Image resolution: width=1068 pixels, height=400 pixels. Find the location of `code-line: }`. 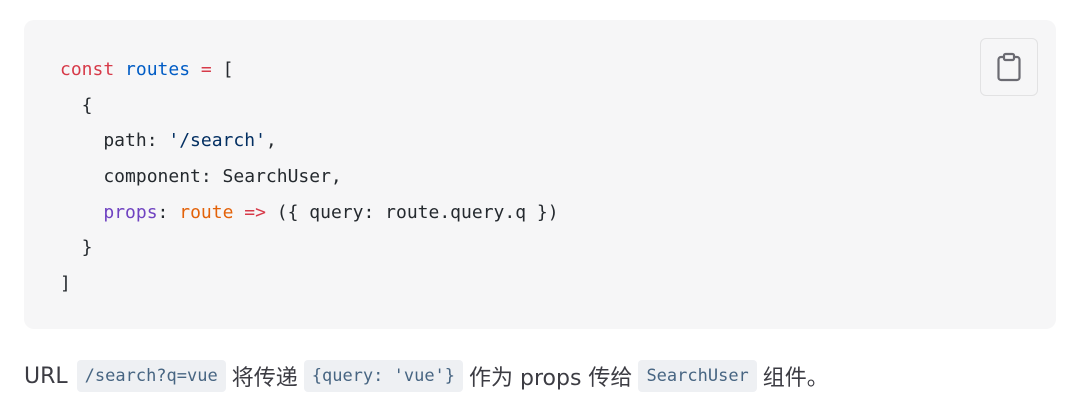

code-line: } is located at coordinates (309, 248).